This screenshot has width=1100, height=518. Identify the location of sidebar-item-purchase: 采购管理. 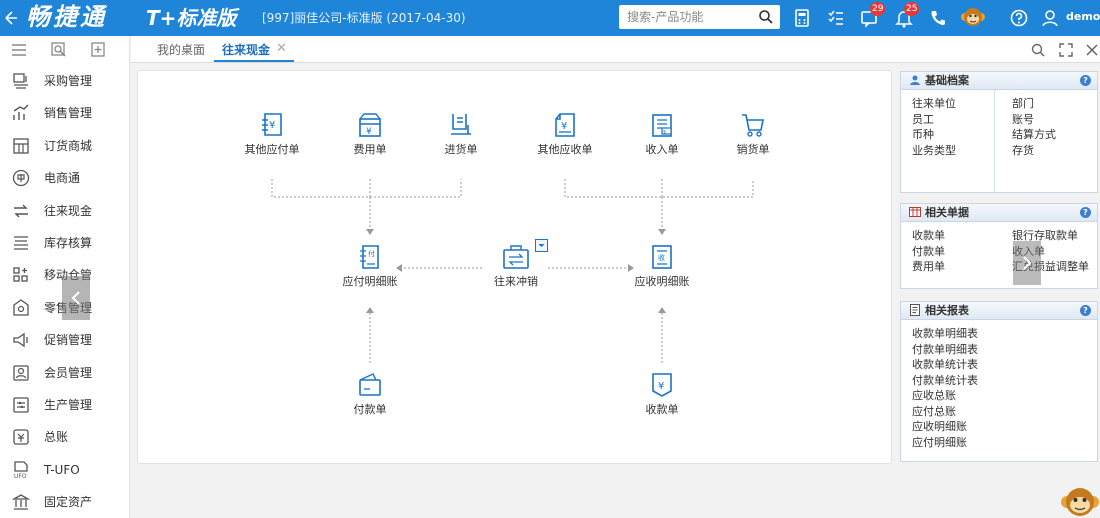
(64, 80).